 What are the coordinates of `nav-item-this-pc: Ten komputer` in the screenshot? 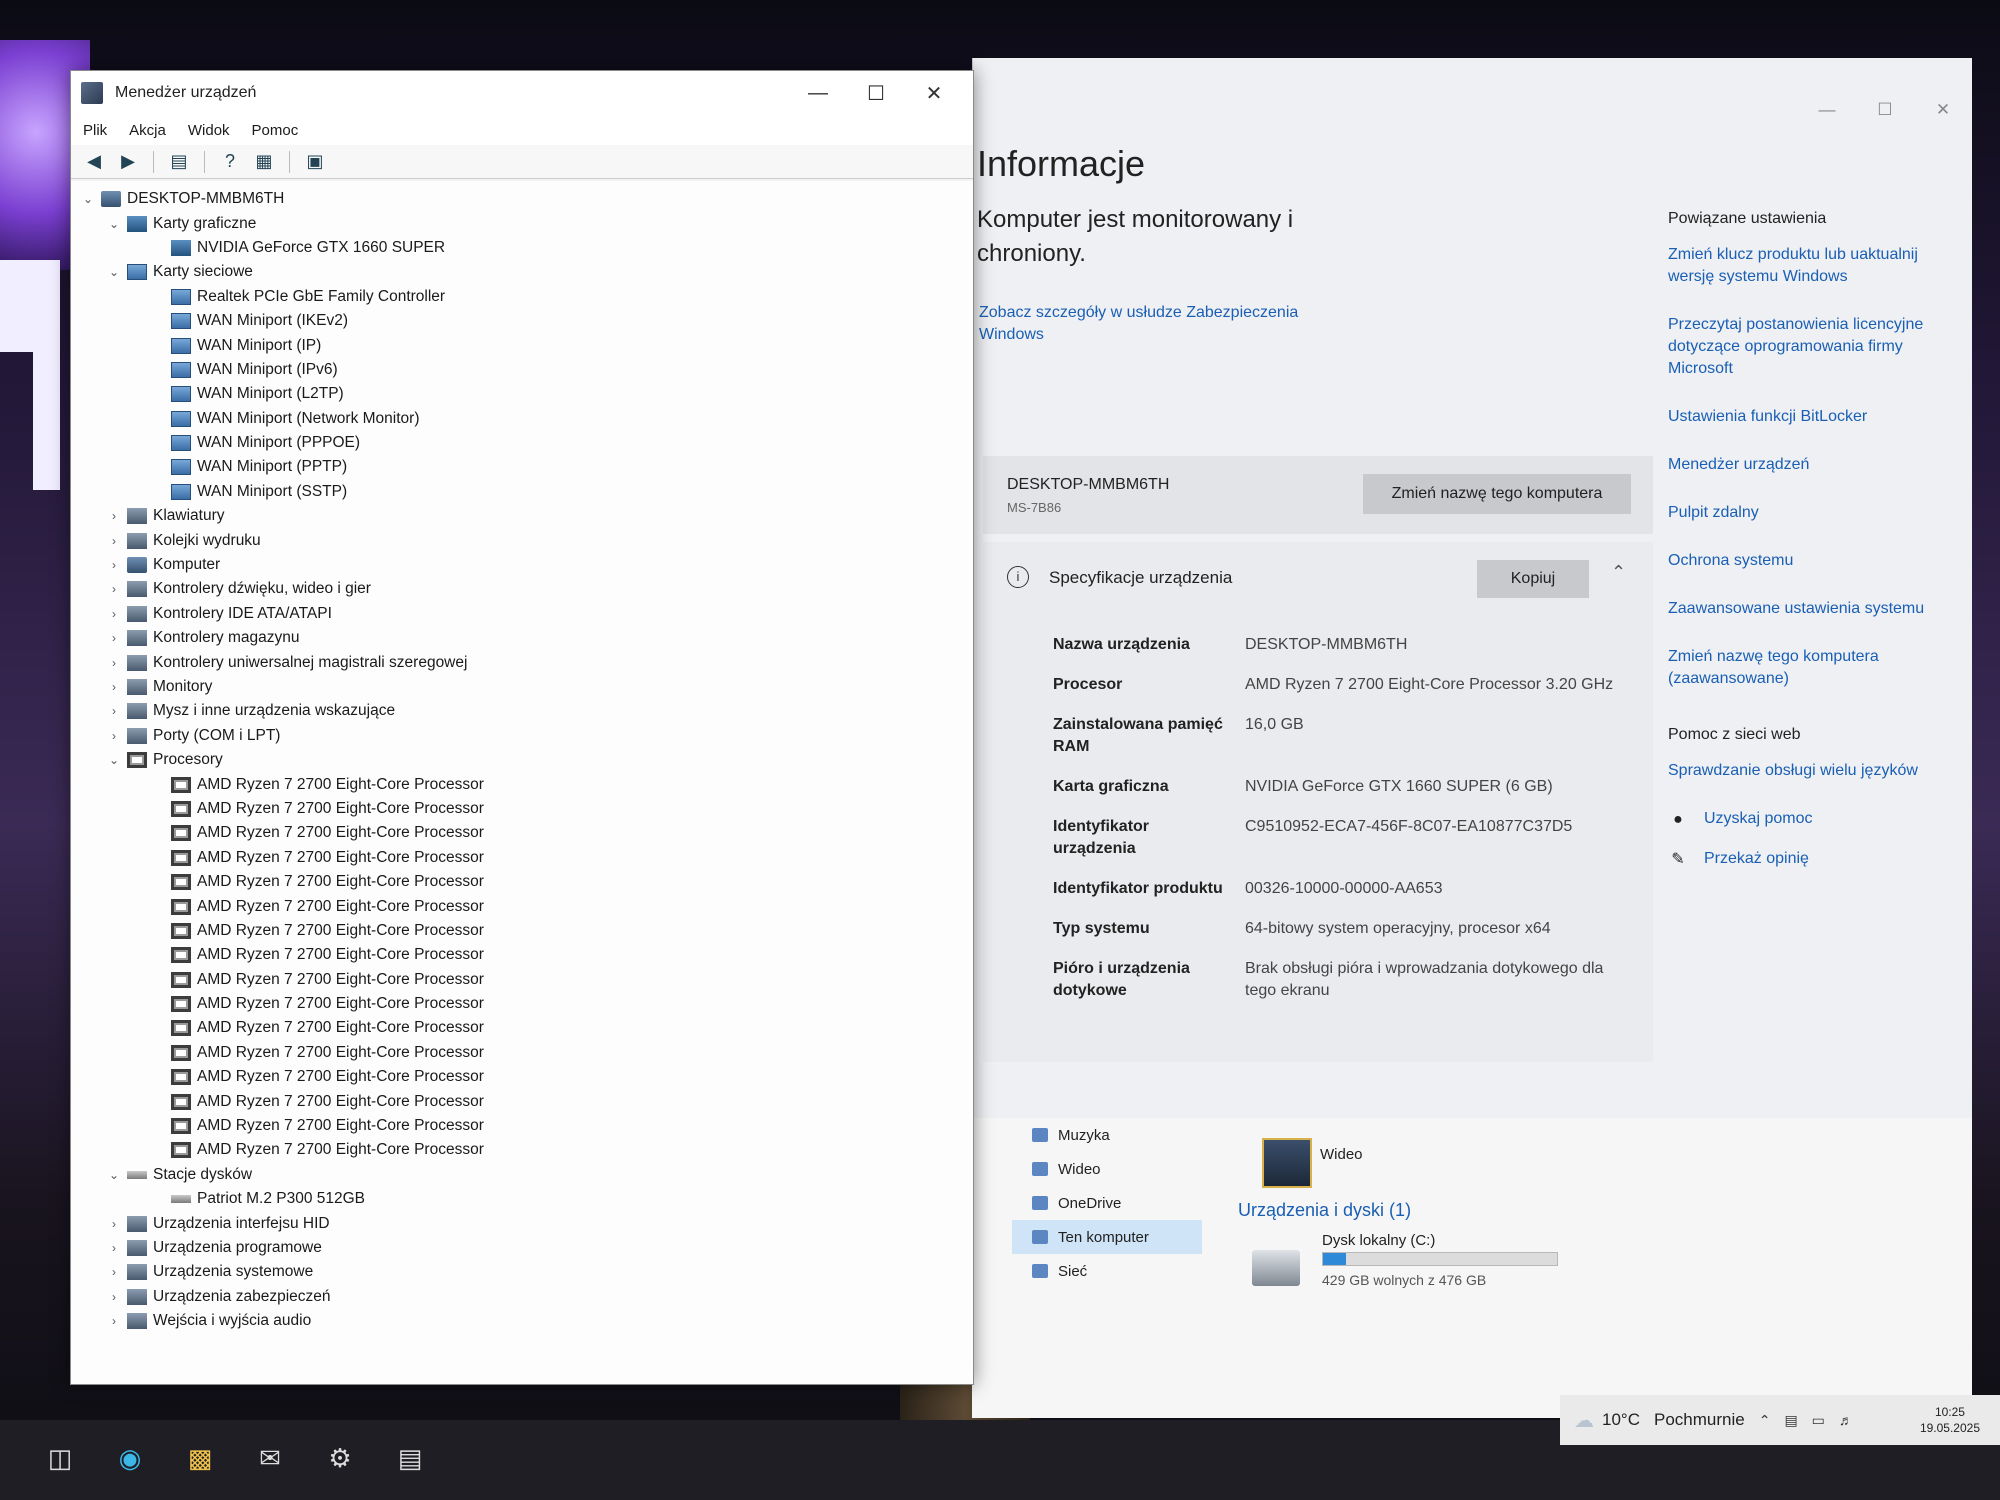 It's located at (1107, 1237).